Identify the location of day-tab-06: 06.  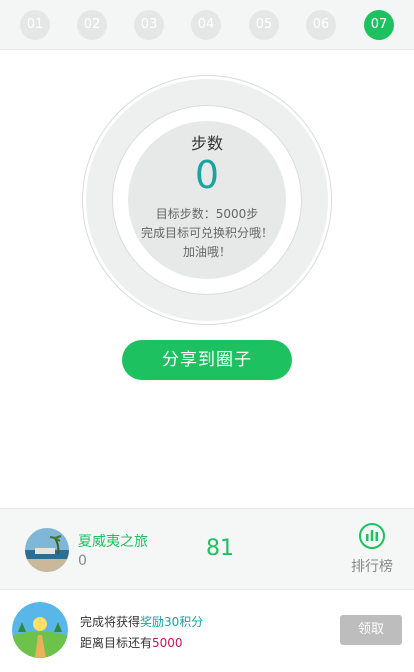
(321, 25).